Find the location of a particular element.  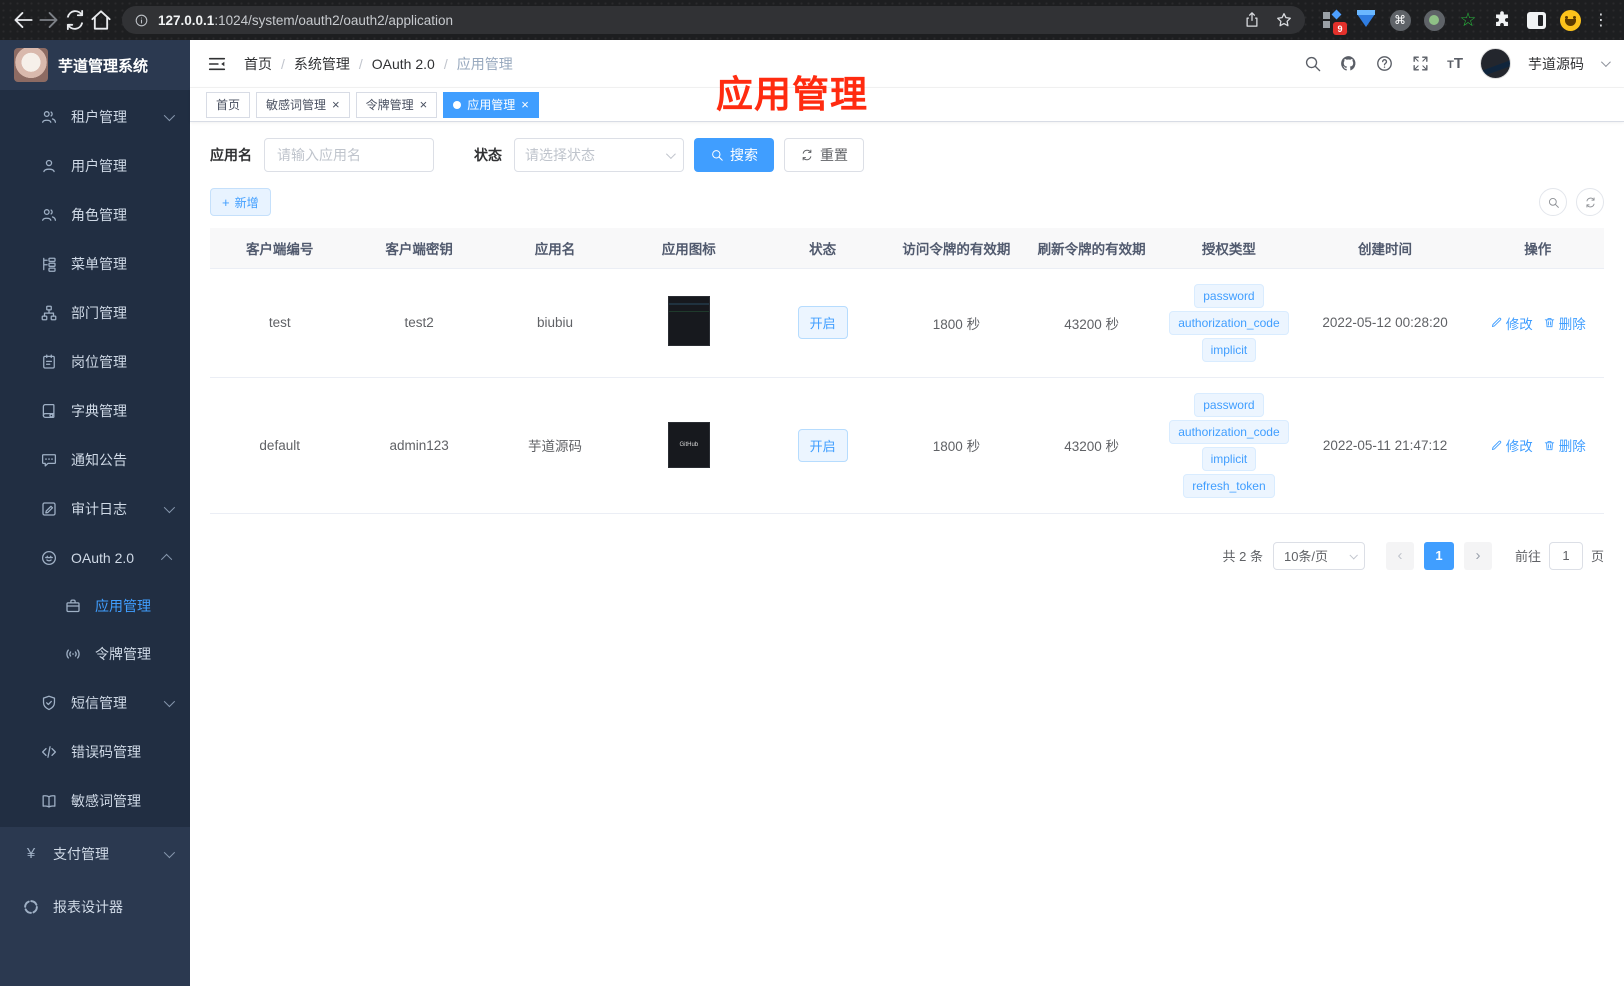

robot-icon is located at coordinates (49, 558).